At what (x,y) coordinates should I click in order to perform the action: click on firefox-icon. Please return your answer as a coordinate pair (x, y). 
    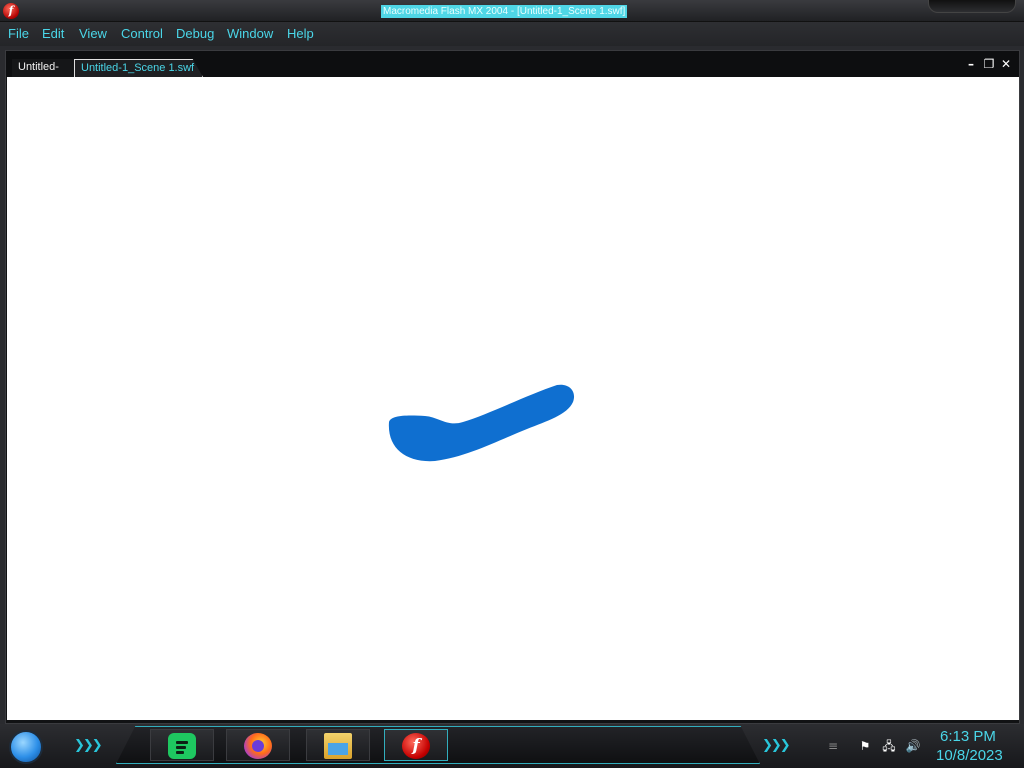
    Looking at the image, I should click on (258, 746).